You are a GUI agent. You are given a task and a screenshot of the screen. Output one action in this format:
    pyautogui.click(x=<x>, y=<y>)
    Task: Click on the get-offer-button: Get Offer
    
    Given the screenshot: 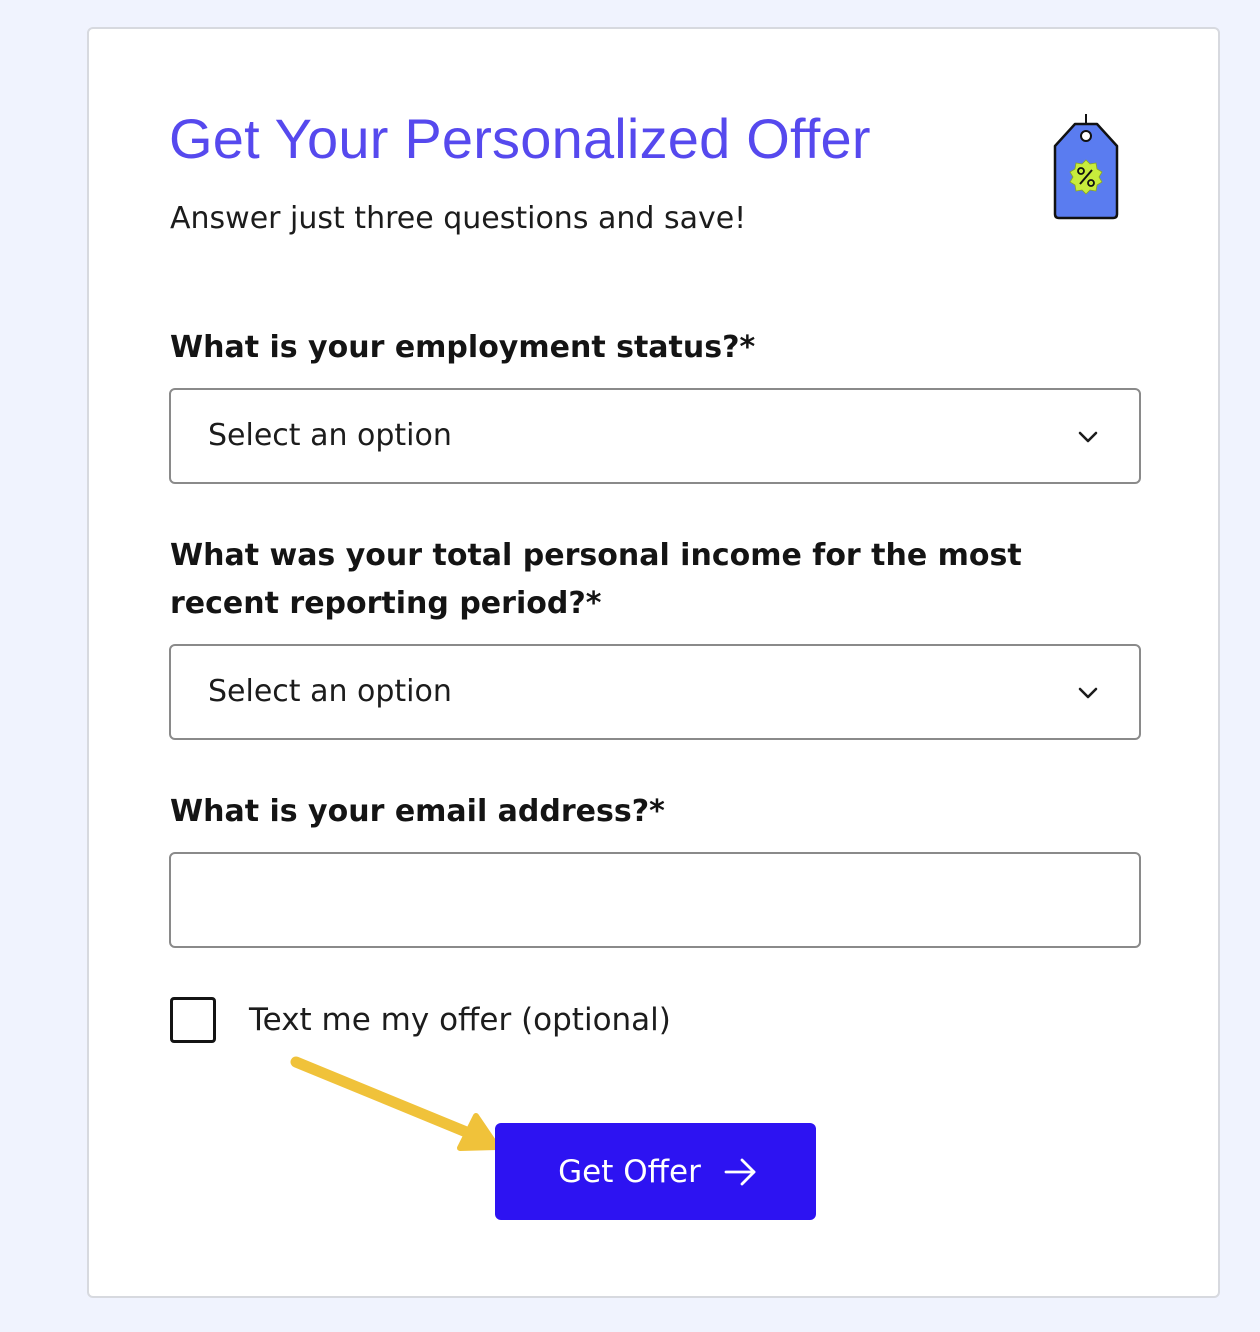 What is the action you would take?
    pyautogui.click(x=655, y=1171)
    